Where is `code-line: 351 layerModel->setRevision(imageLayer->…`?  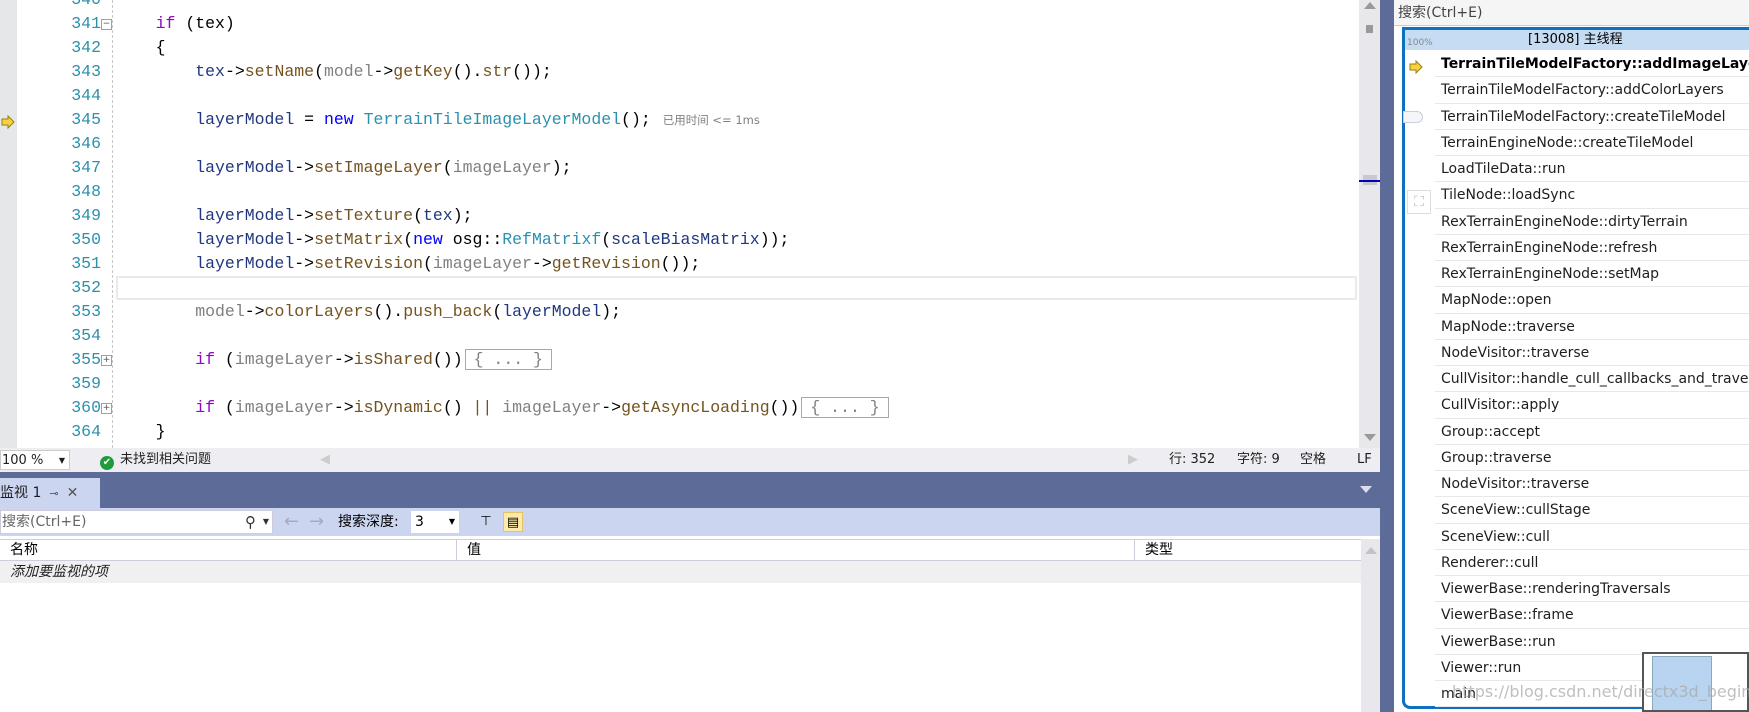
code-line: 351 layerModel->setRevision(imageLayer->… is located at coordinates (679, 264).